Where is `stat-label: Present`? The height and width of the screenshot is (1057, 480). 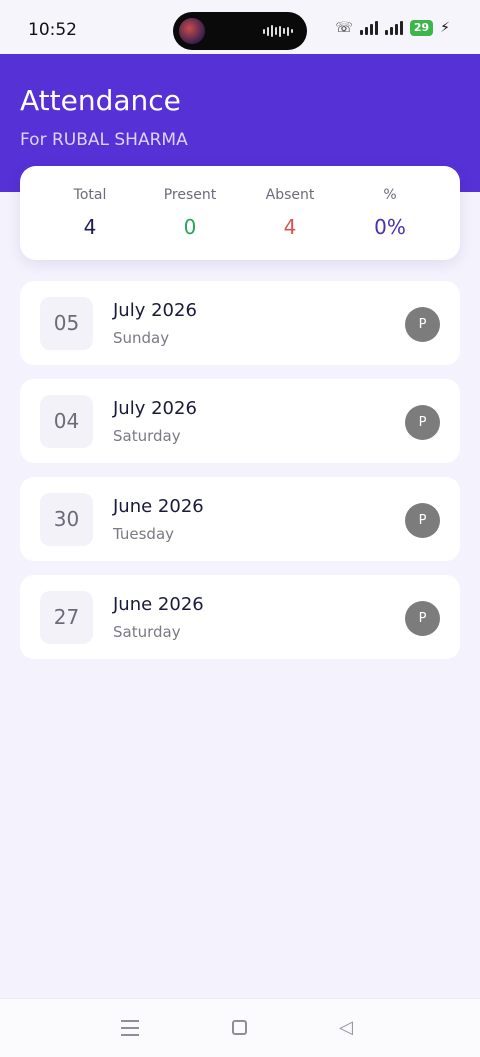 stat-label: Present is located at coordinates (190, 195).